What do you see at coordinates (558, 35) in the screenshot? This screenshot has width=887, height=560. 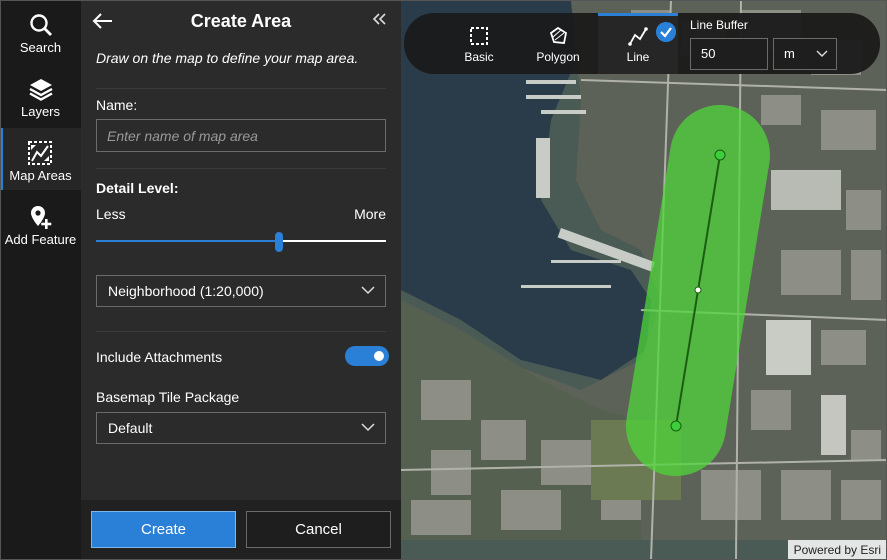 I see `polygon-icon` at bounding box center [558, 35].